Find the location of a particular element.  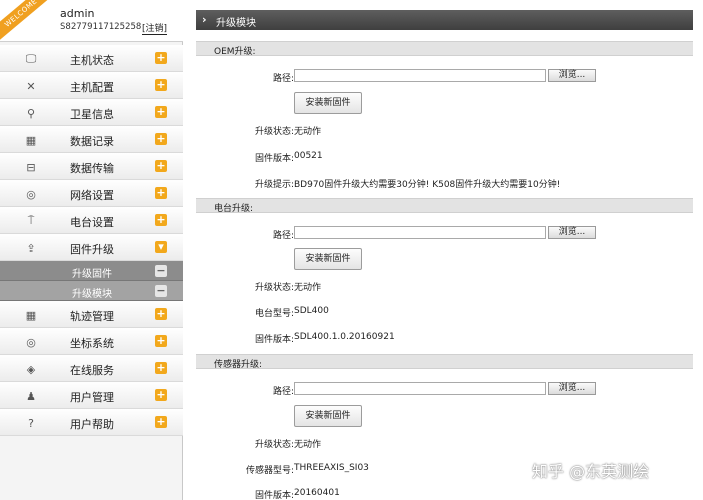

sidebar-item-label: 数据记录 is located at coordinates (92, 141).